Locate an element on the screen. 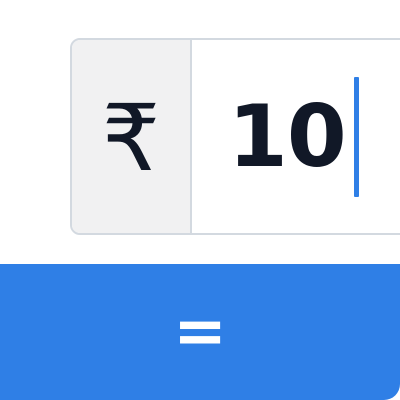 The image size is (400, 400). currency-prefix: ₹ is located at coordinates (132, 136).